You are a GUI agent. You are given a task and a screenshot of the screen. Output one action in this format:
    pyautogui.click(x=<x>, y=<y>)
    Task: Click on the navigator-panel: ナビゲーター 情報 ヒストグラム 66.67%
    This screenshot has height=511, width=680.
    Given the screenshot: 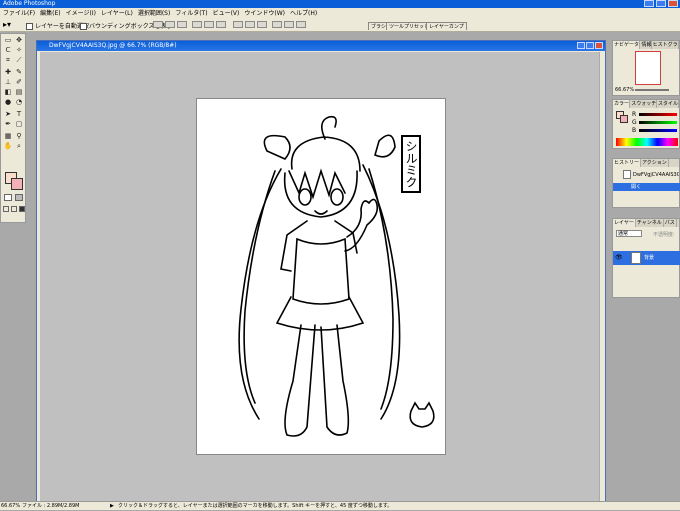 What is the action you would take?
    pyautogui.click(x=646, y=68)
    